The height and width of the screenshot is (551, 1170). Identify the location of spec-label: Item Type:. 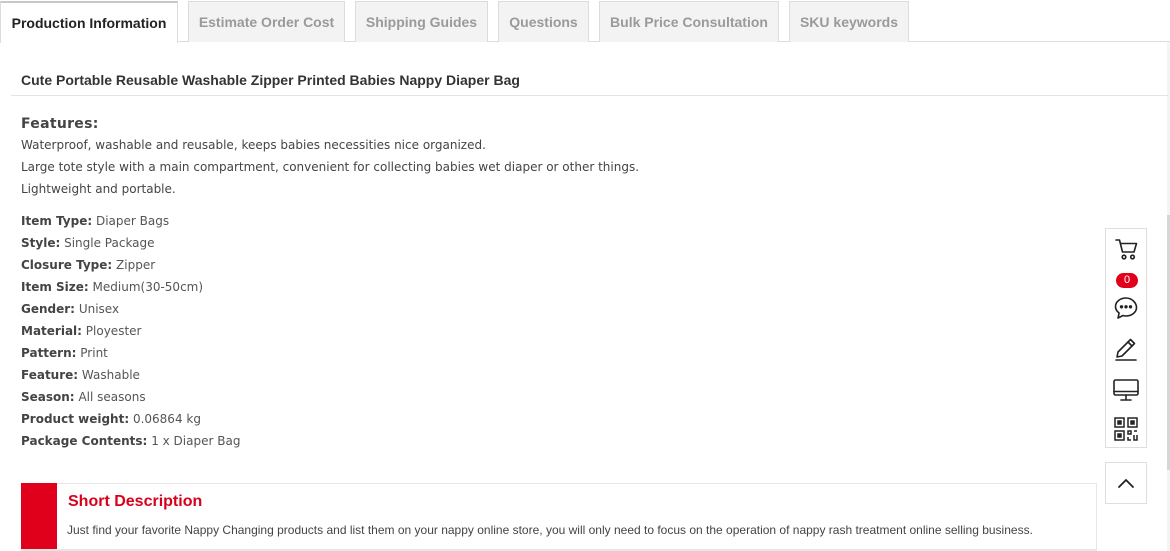
(57, 221).